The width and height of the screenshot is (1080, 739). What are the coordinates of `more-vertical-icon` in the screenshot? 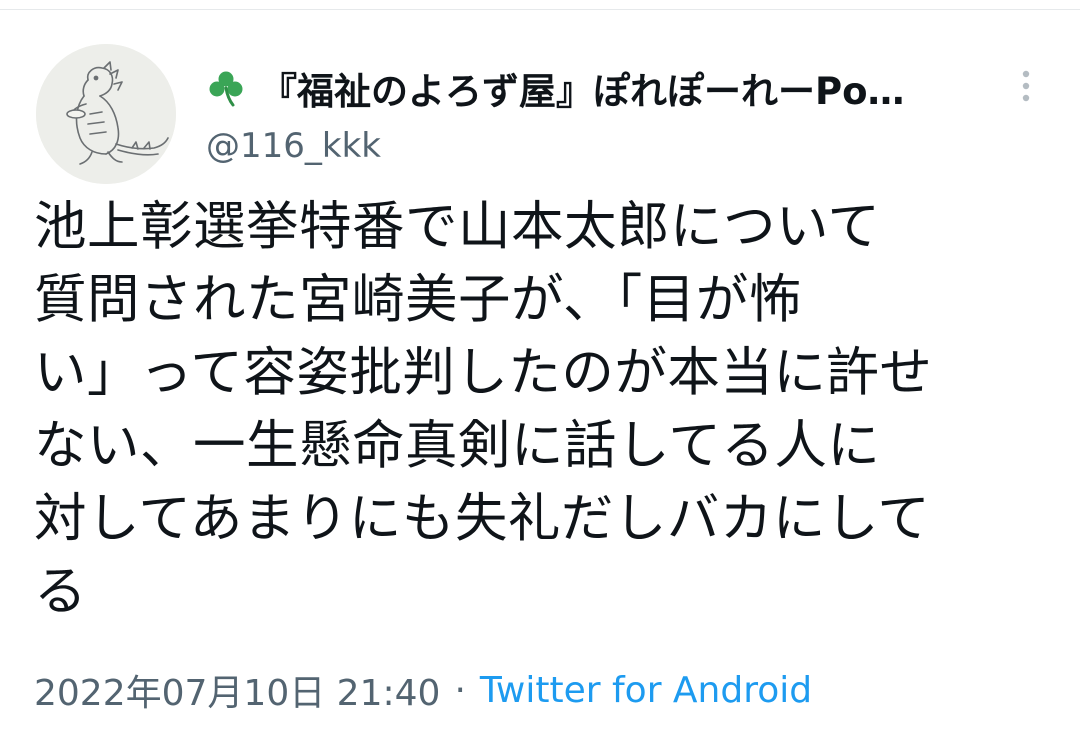 It's located at (1026, 86).